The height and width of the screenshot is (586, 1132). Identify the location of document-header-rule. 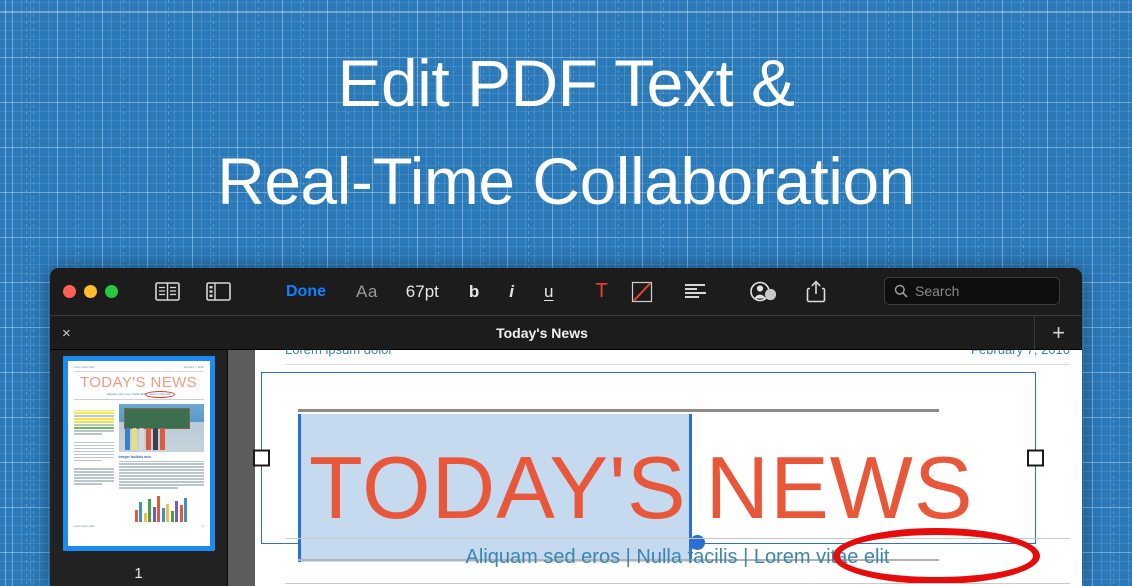
(677, 364).